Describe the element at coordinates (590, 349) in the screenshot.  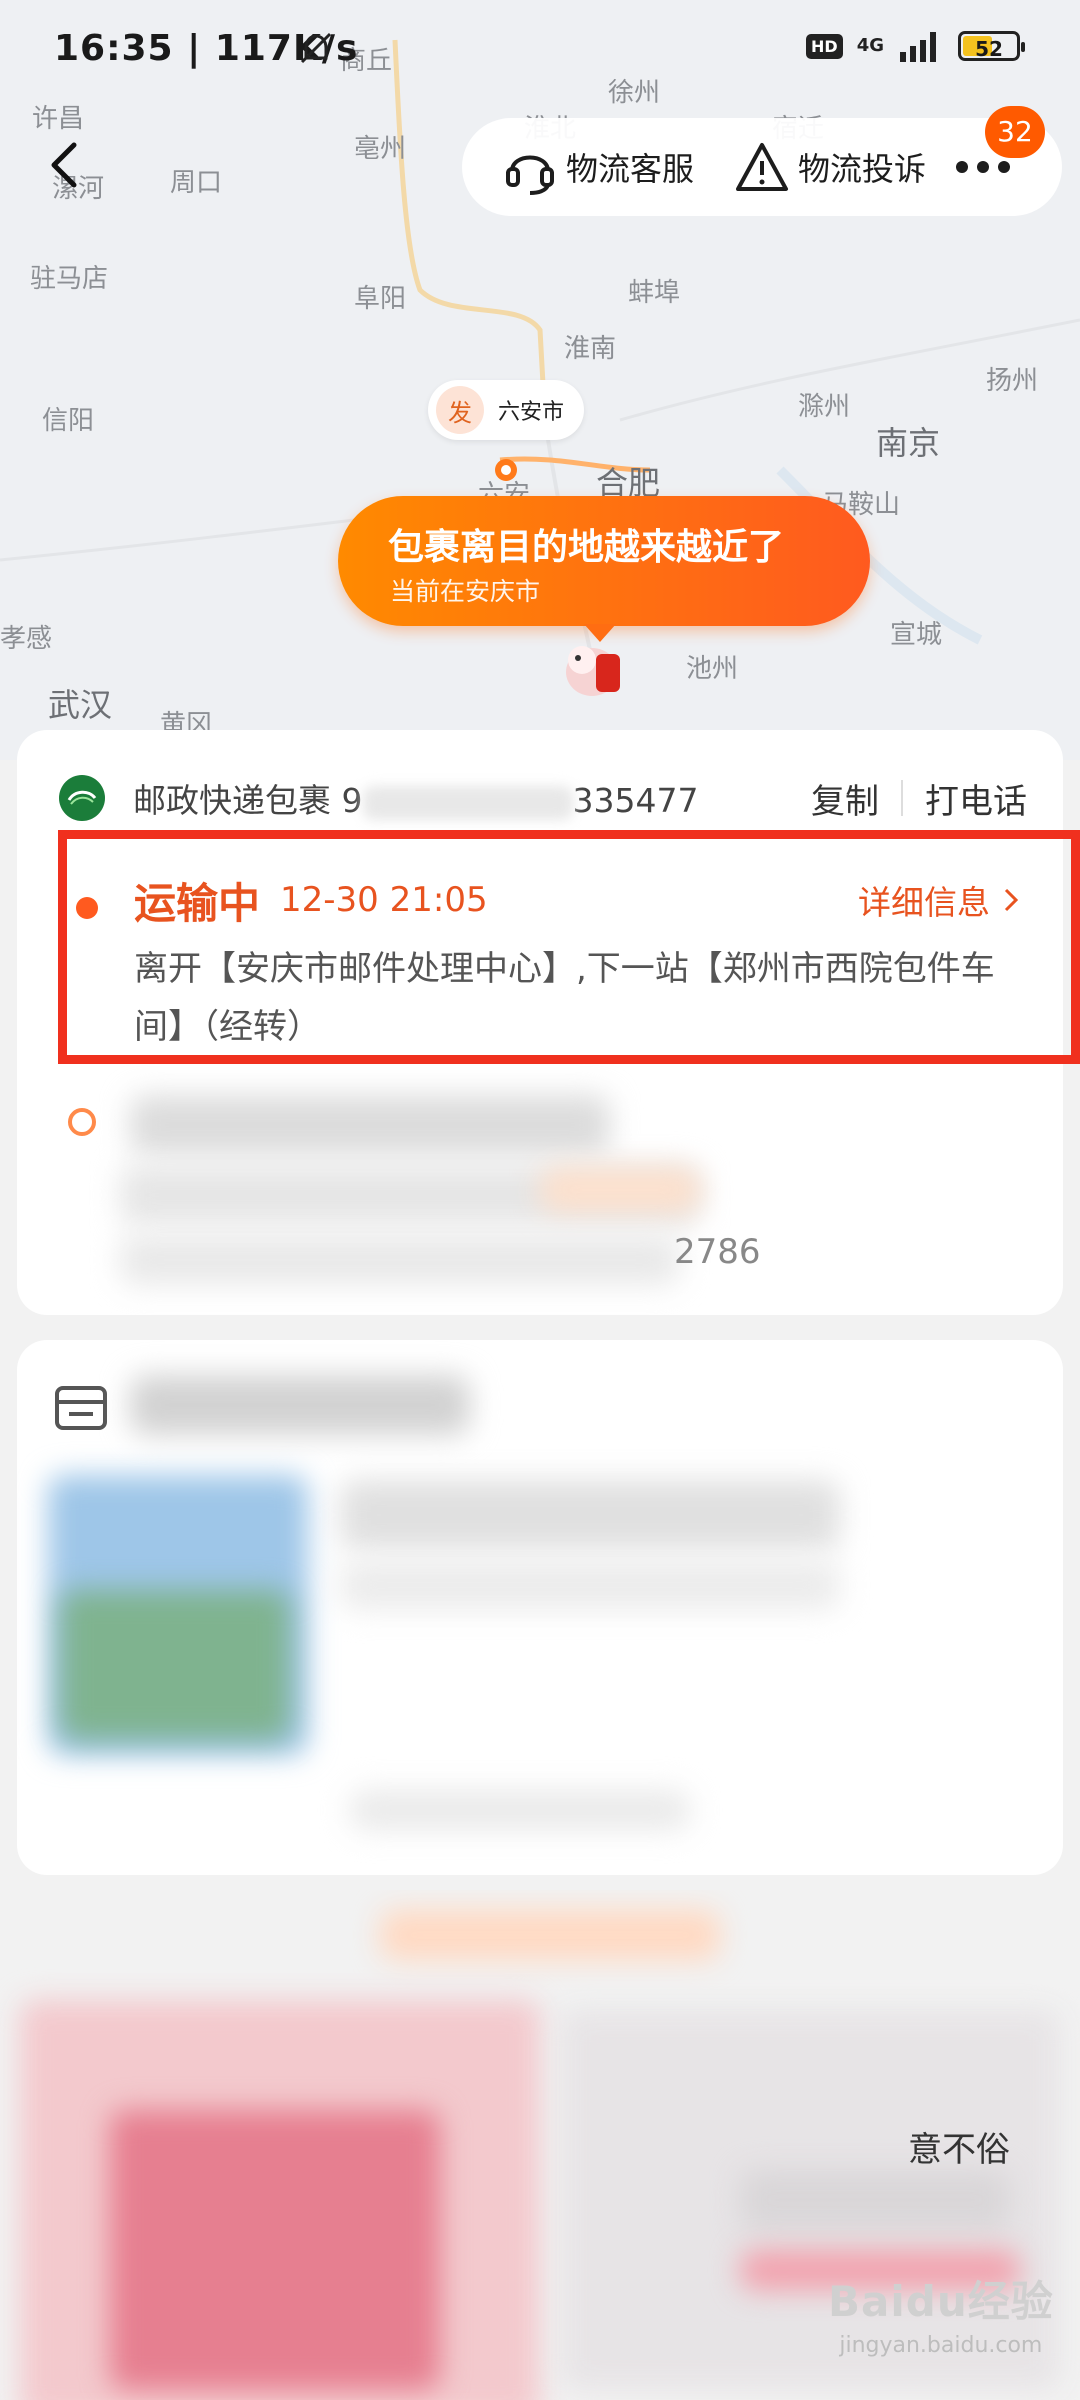
I see `map-city-label: 淮南` at that location.